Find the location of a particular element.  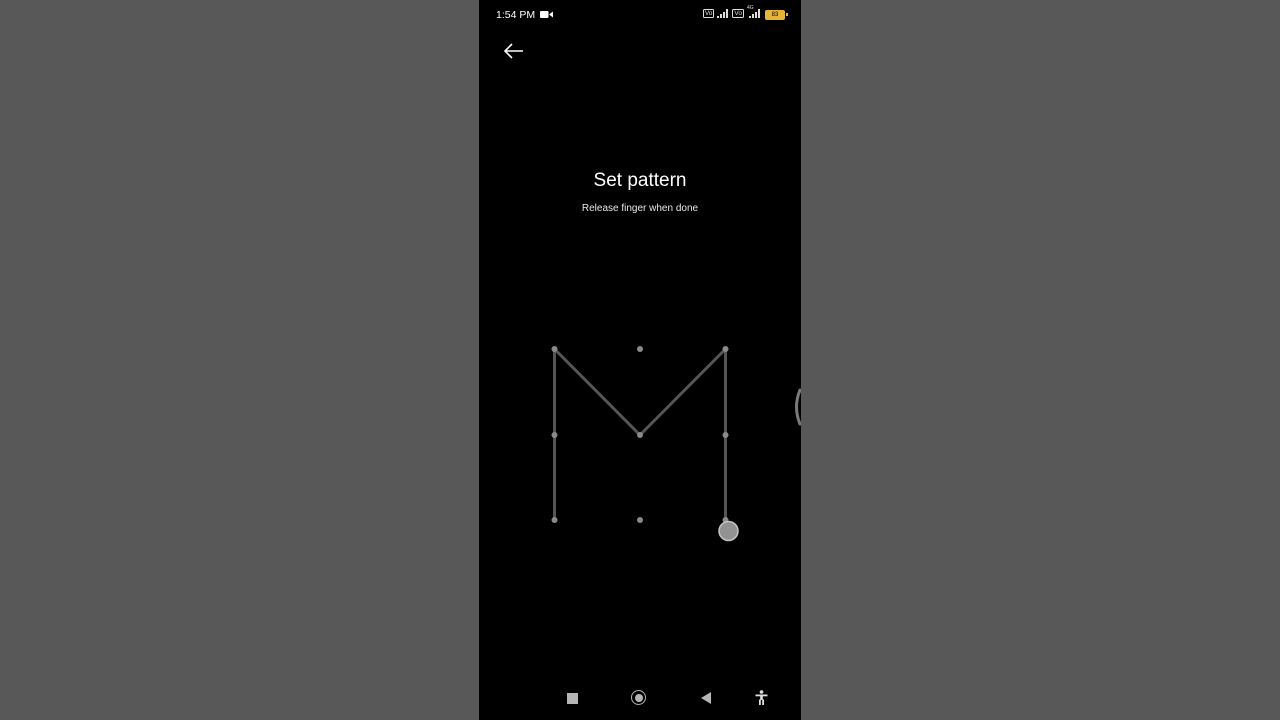

recents-icon is located at coordinates (572, 698).